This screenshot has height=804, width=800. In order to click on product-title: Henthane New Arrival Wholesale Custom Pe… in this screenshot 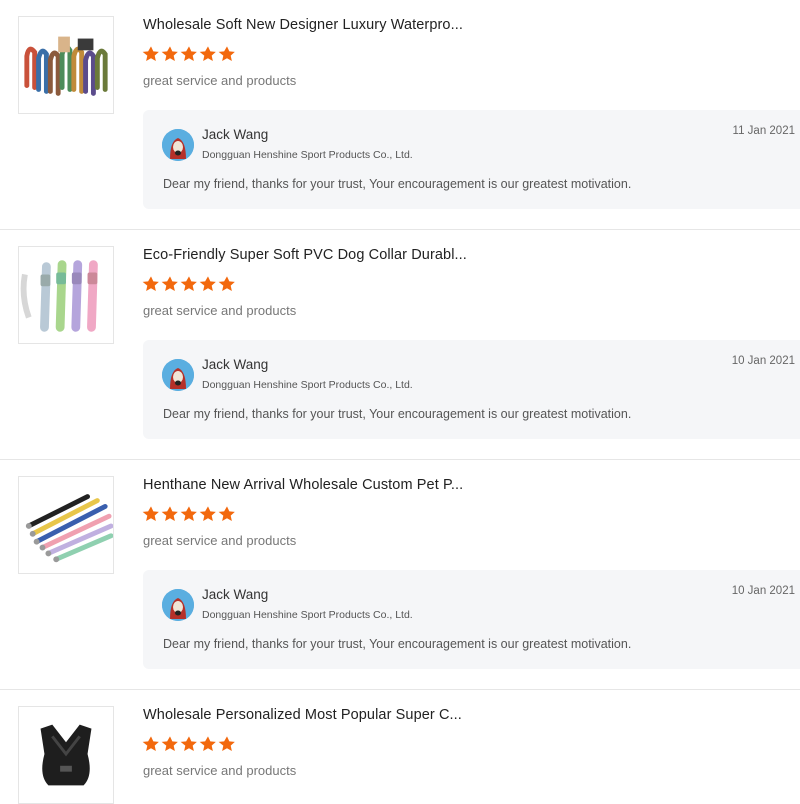, I will do `click(303, 485)`.